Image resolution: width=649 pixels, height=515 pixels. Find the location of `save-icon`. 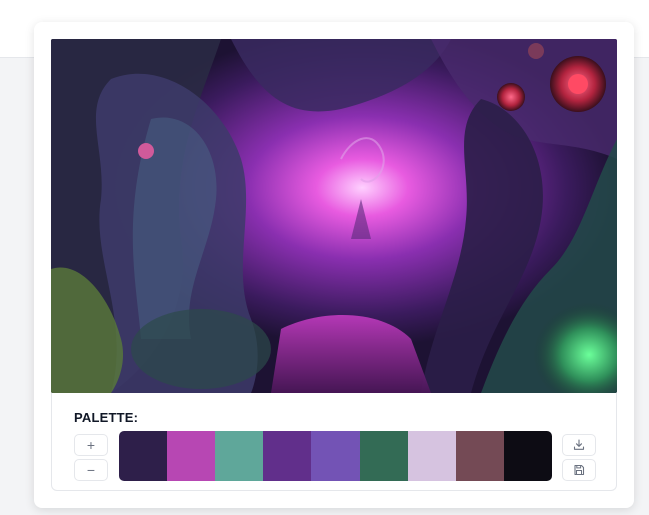

save-icon is located at coordinates (579, 470).